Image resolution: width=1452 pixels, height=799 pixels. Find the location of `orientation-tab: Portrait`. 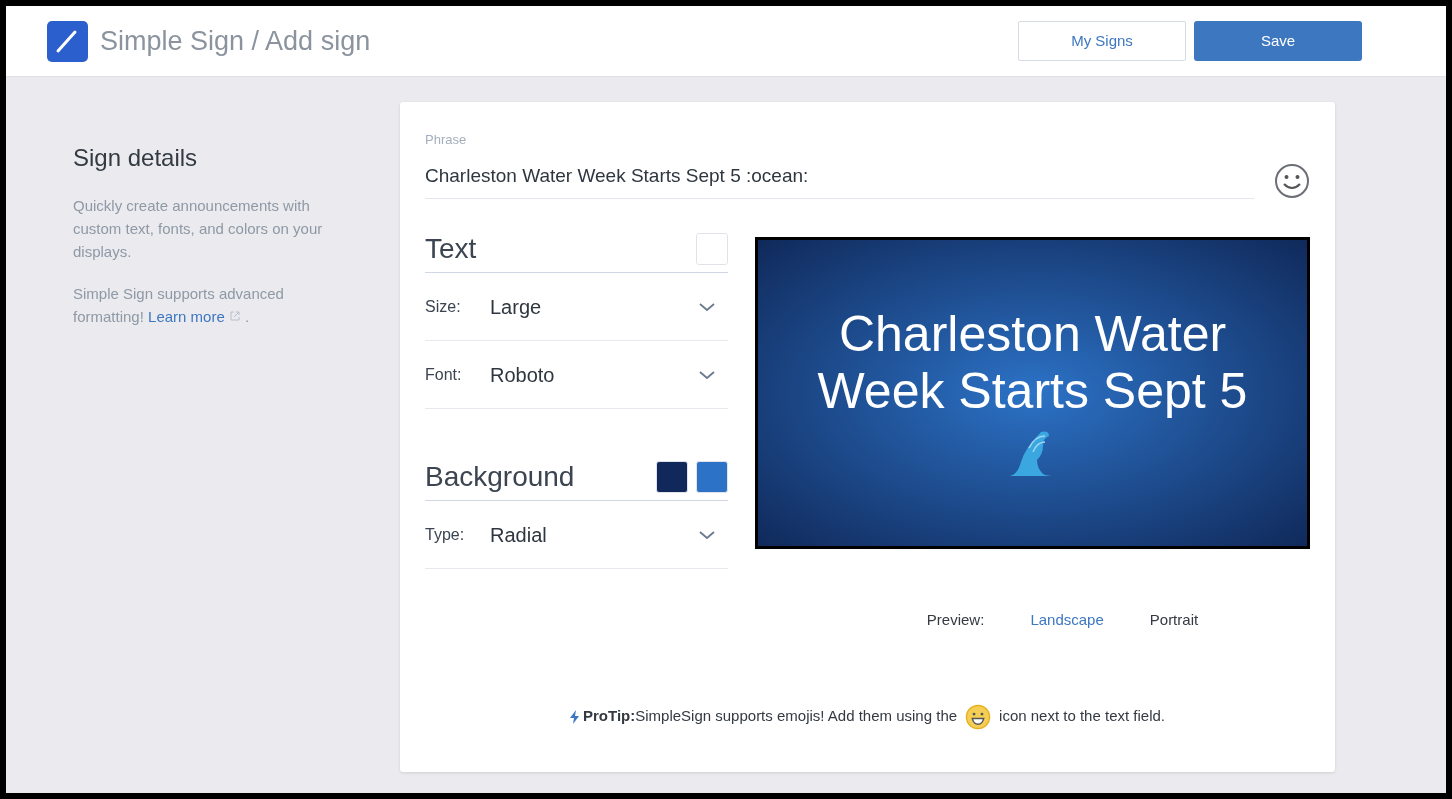

orientation-tab: Portrait is located at coordinates (1174, 620).